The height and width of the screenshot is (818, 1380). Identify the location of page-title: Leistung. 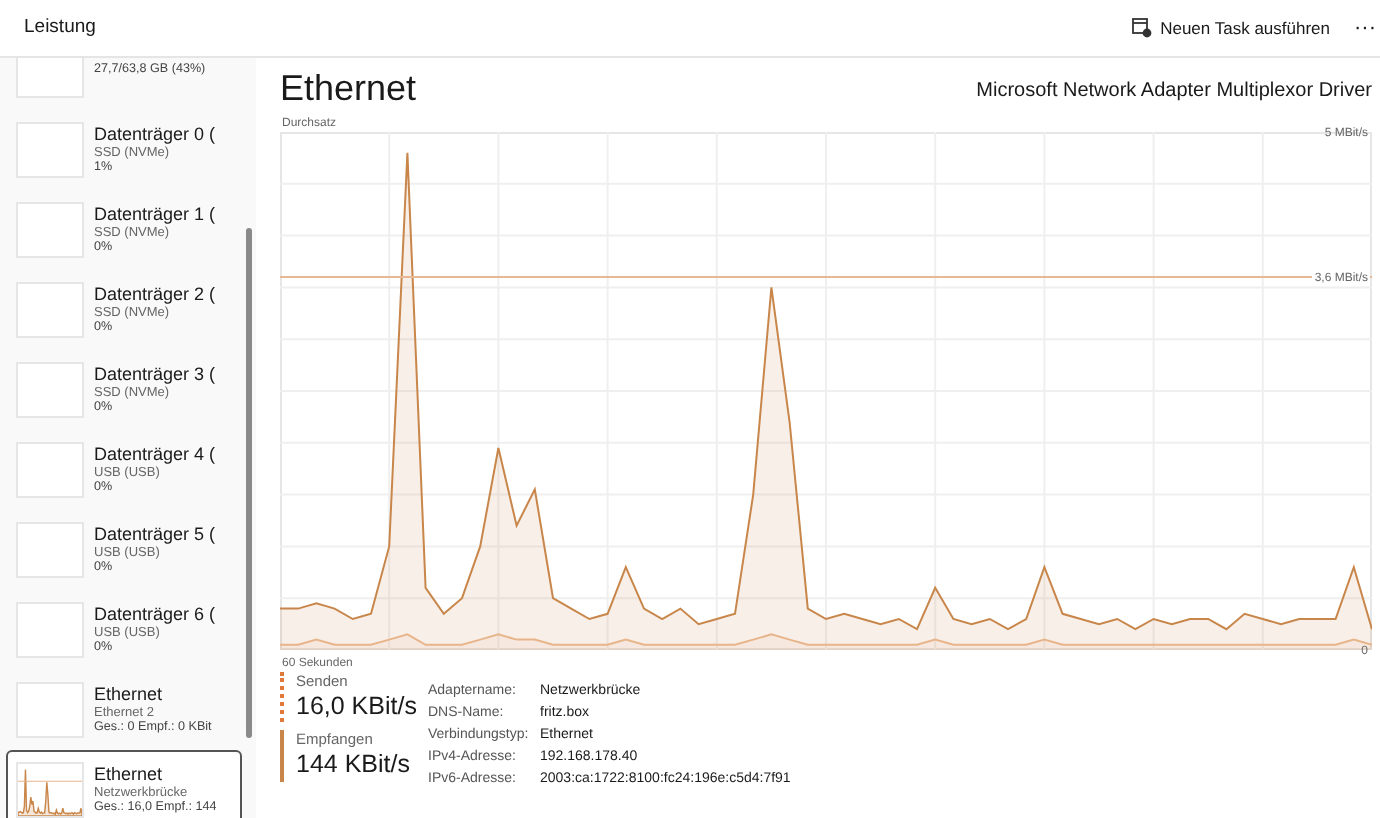
(60, 27).